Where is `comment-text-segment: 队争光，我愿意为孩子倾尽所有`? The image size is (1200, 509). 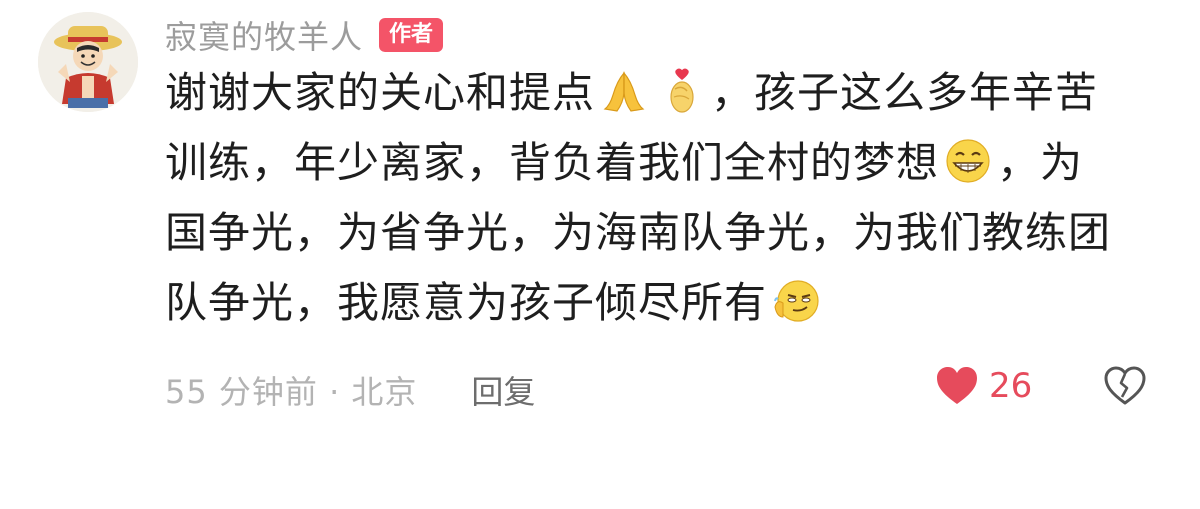
comment-text-segment: 队争光，我愿意为孩子倾尽所有 is located at coordinates (466, 302).